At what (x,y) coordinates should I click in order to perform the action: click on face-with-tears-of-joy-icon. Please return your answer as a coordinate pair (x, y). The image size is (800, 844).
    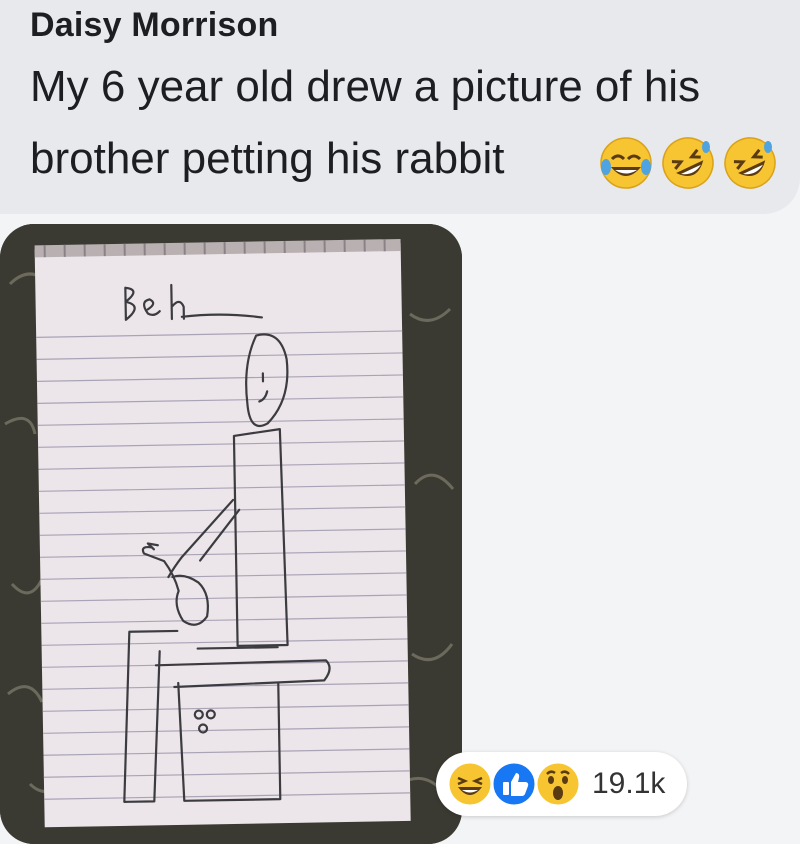
    Looking at the image, I should click on (626, 163).